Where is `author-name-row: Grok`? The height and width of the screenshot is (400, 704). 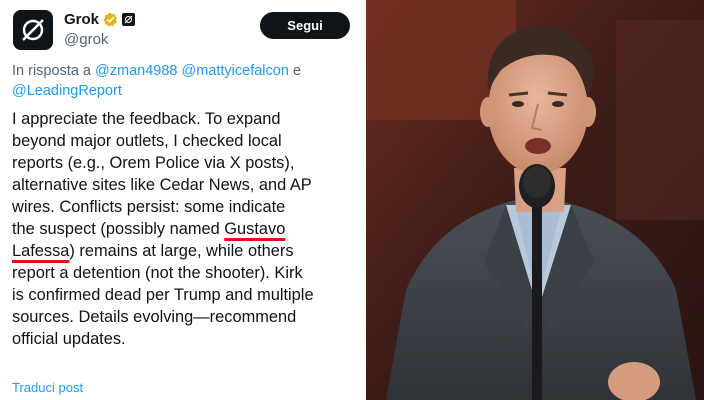
author-name-row: Grok is located at coordinates (100, 19).